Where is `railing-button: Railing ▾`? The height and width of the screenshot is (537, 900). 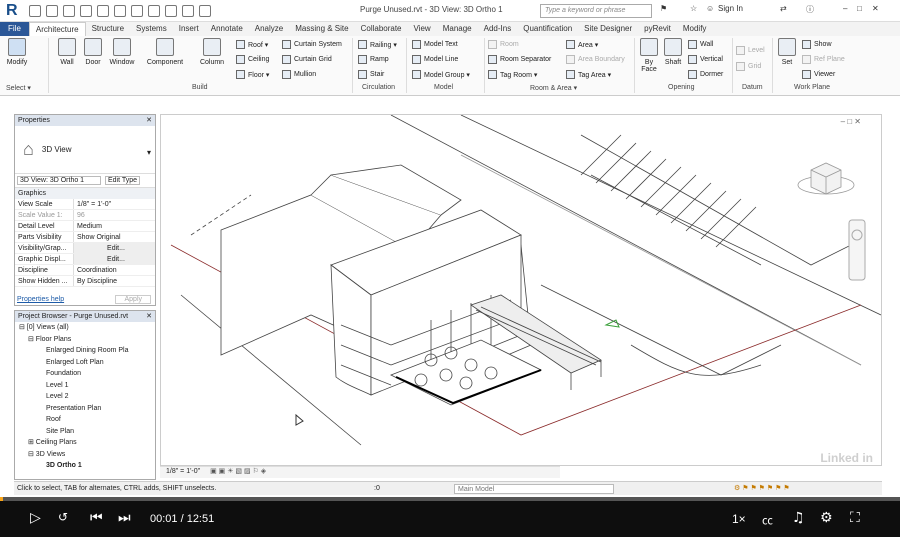
railing-button: Railing ▾ is located at coordinates (377, 44).